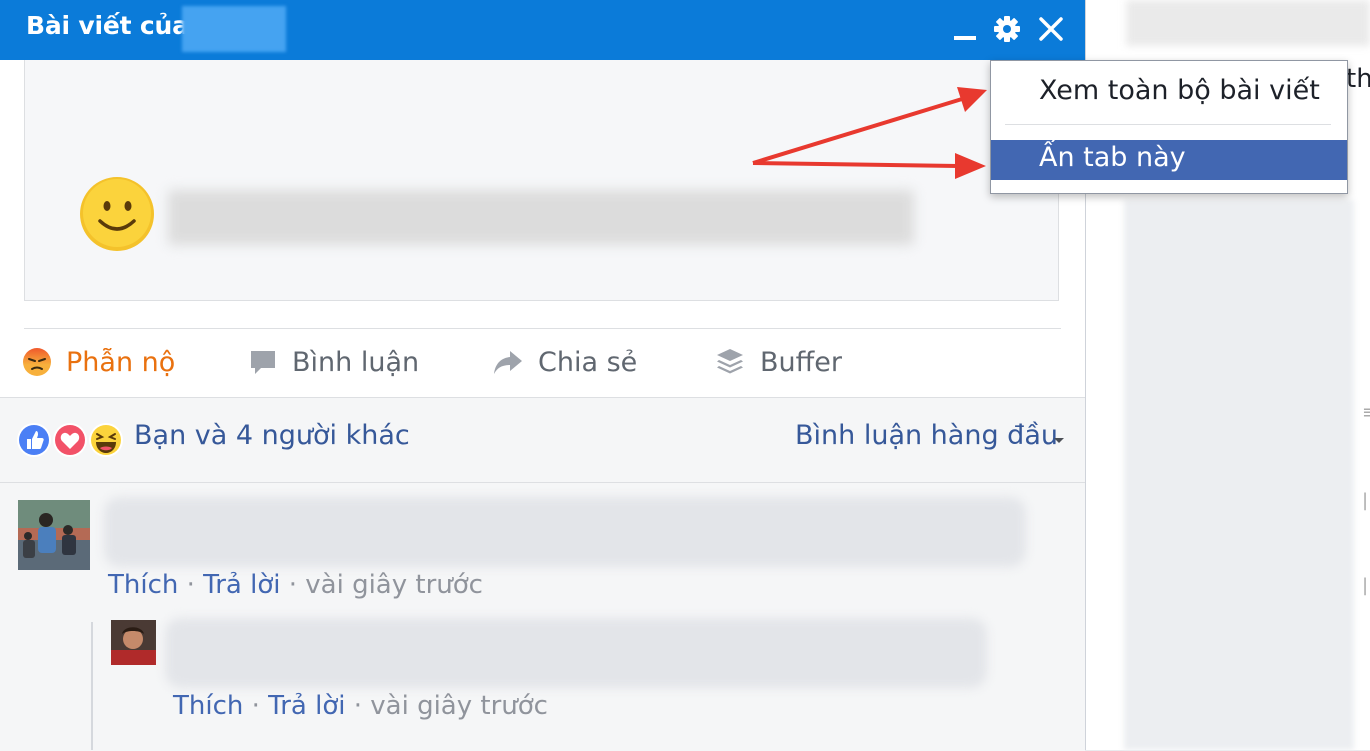  I want to click on reply-thread-line, so click(92, 686).